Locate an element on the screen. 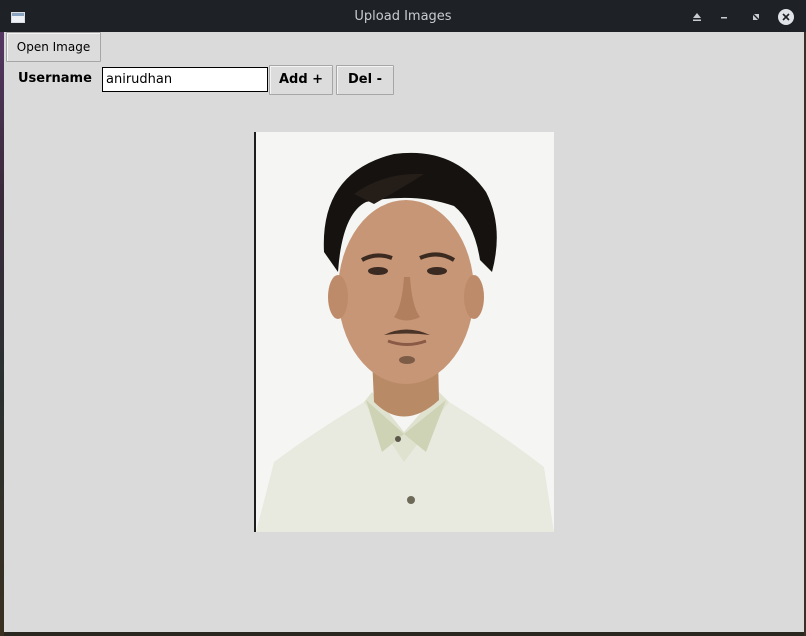 The width and height of the screenshot is (806, 636). maximize-icon is located at coordinates (756, 17).